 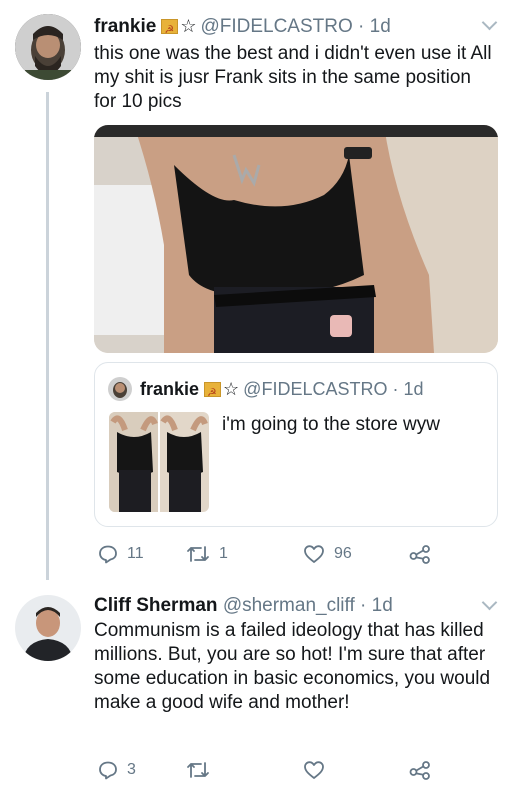 I want to click on thread-line, so click(x=47, y=336).